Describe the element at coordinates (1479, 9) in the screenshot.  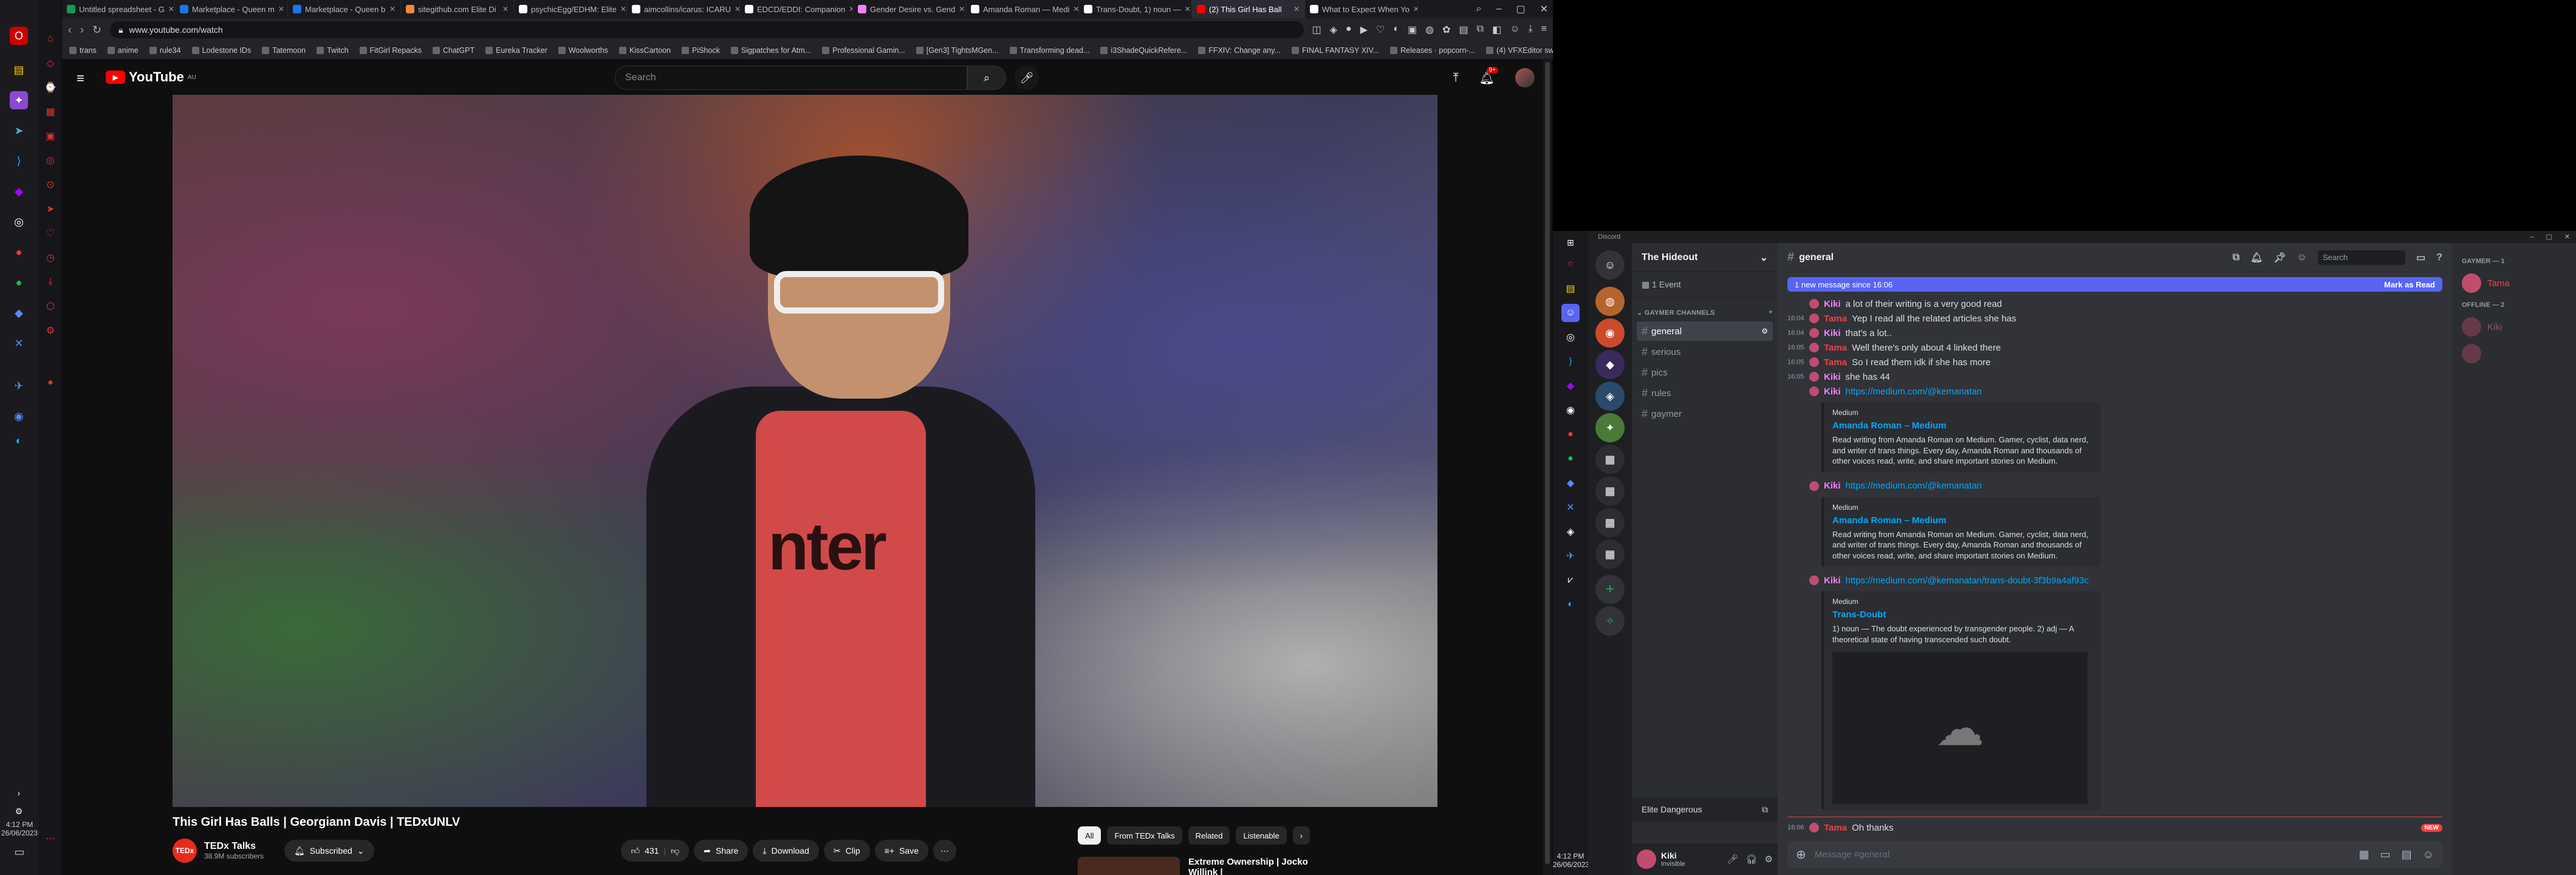
I see `search-tabs-icon: ⌕` at that location.